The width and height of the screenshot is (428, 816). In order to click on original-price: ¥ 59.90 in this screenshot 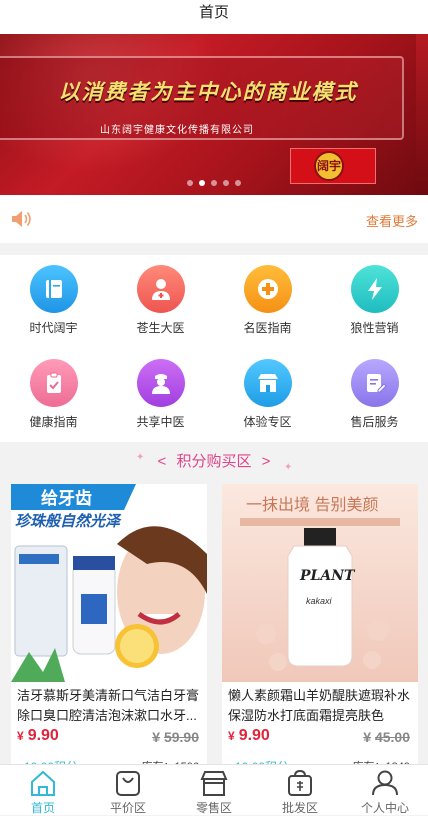, I will do `click(175, 737)`.